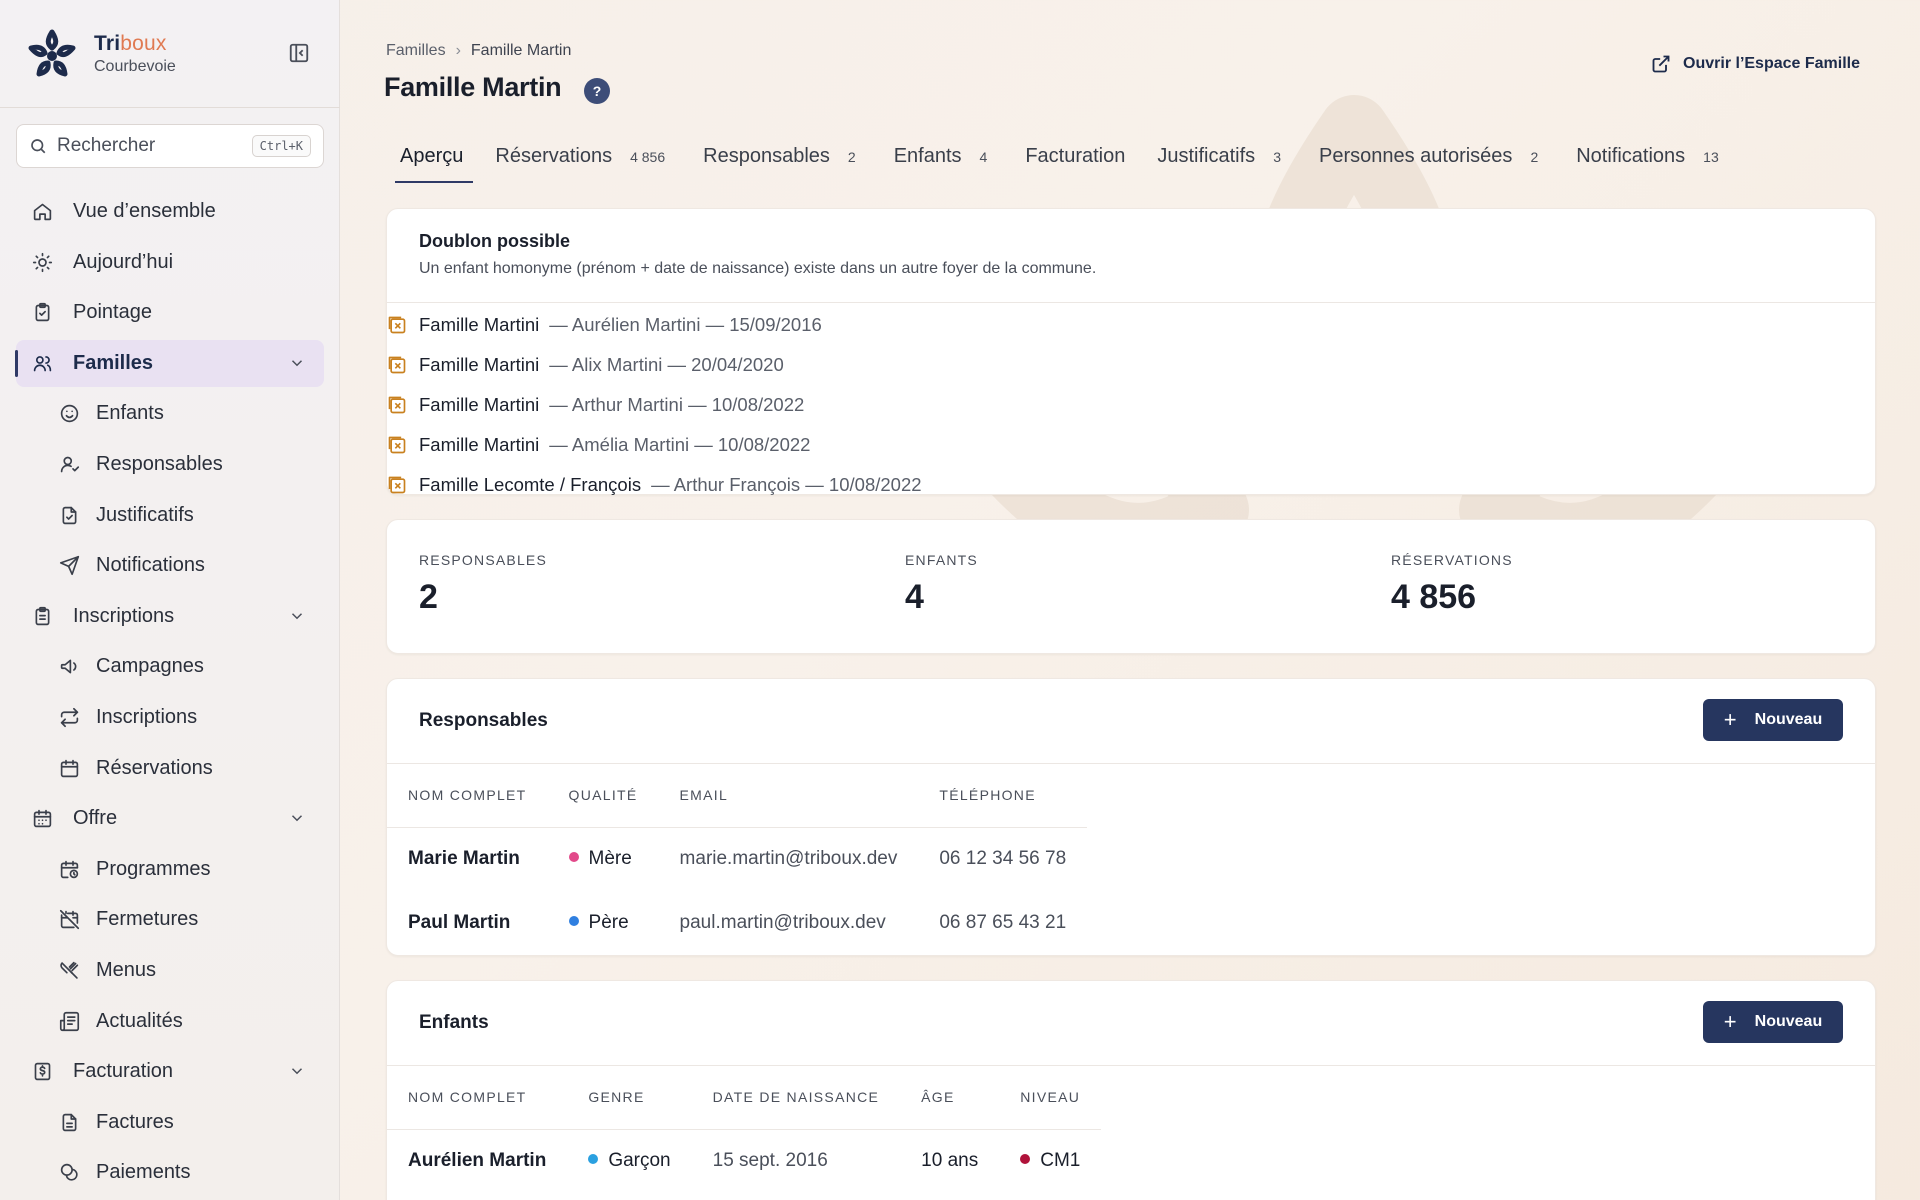  What do you see at coordinates (1415, 156) in the screenshot?
I see `tab-label: Personnes autorisées` at bounding box center [1415, 156].